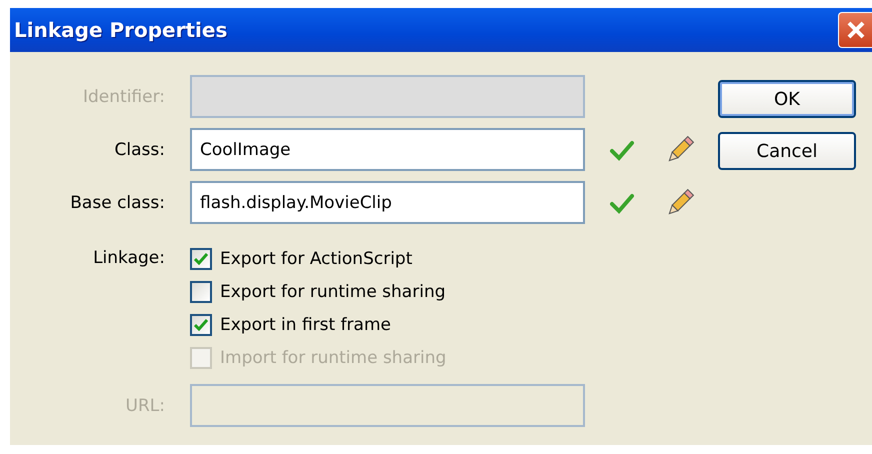  Describe the element at coordinates (387, 149) in the screenshot. I see `text-field: CoolImage` at that location.